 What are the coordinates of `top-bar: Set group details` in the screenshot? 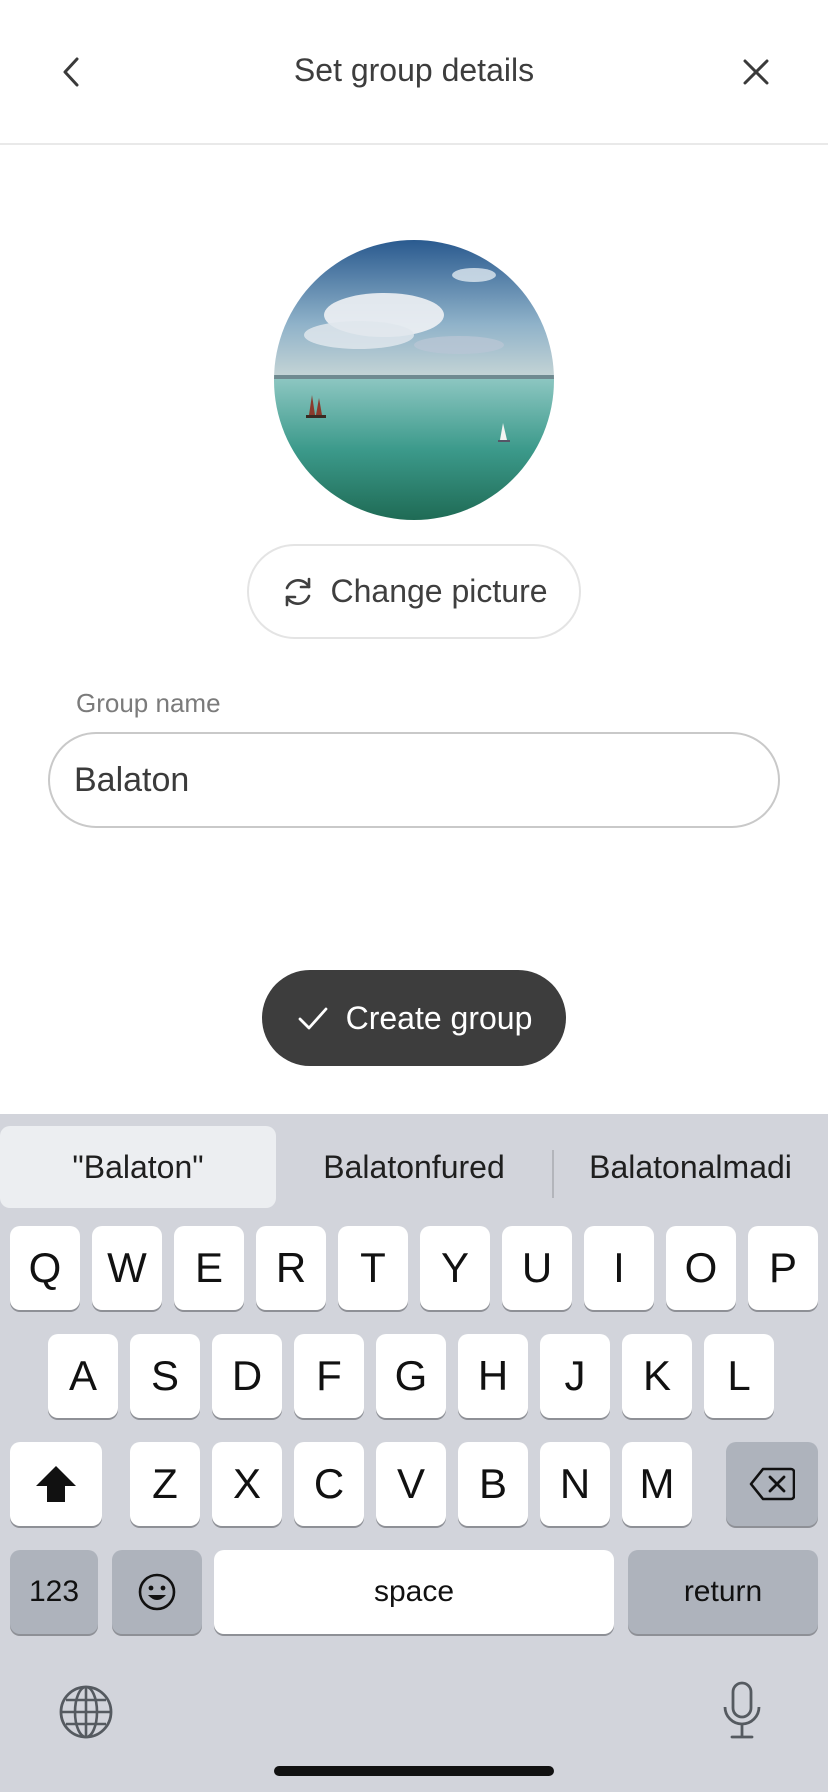 It's located at (414, 72).